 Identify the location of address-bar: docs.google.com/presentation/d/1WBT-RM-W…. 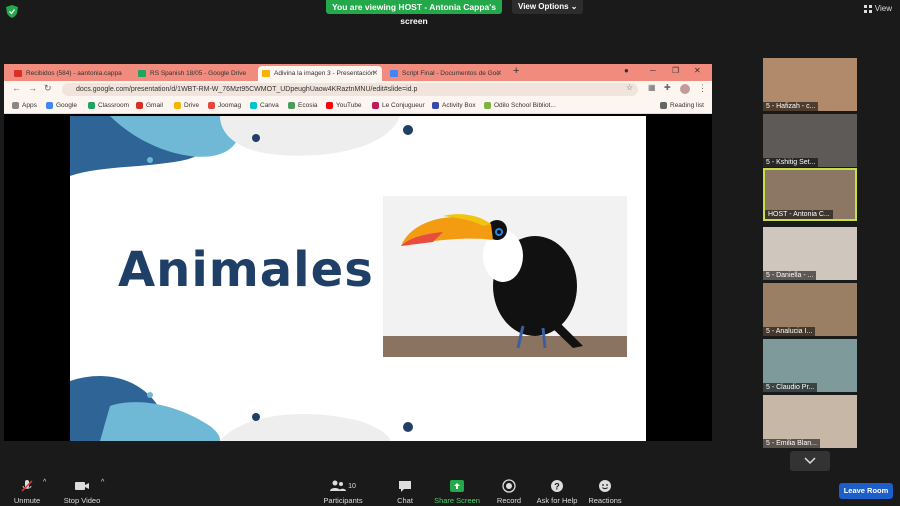
(350, 89).